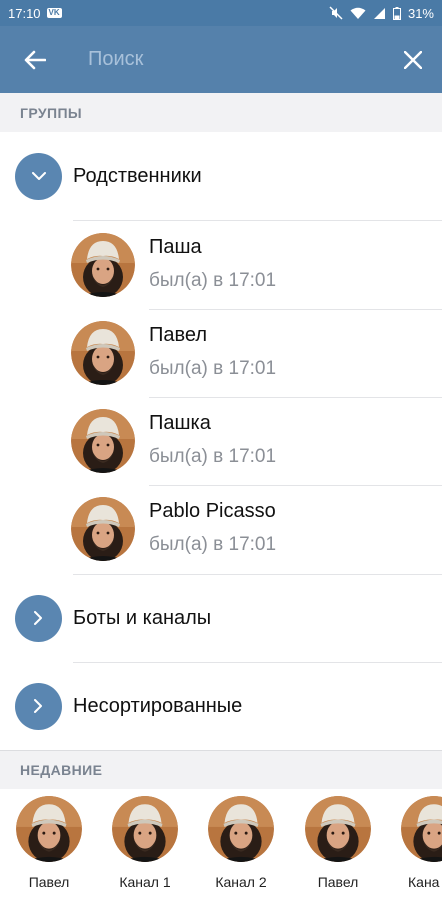 The height and width of the screenshot is (900, 442). Describe the element at coordinates (54, 13) in the screenshot. I see `vk-notification-icon: VK` at that location.